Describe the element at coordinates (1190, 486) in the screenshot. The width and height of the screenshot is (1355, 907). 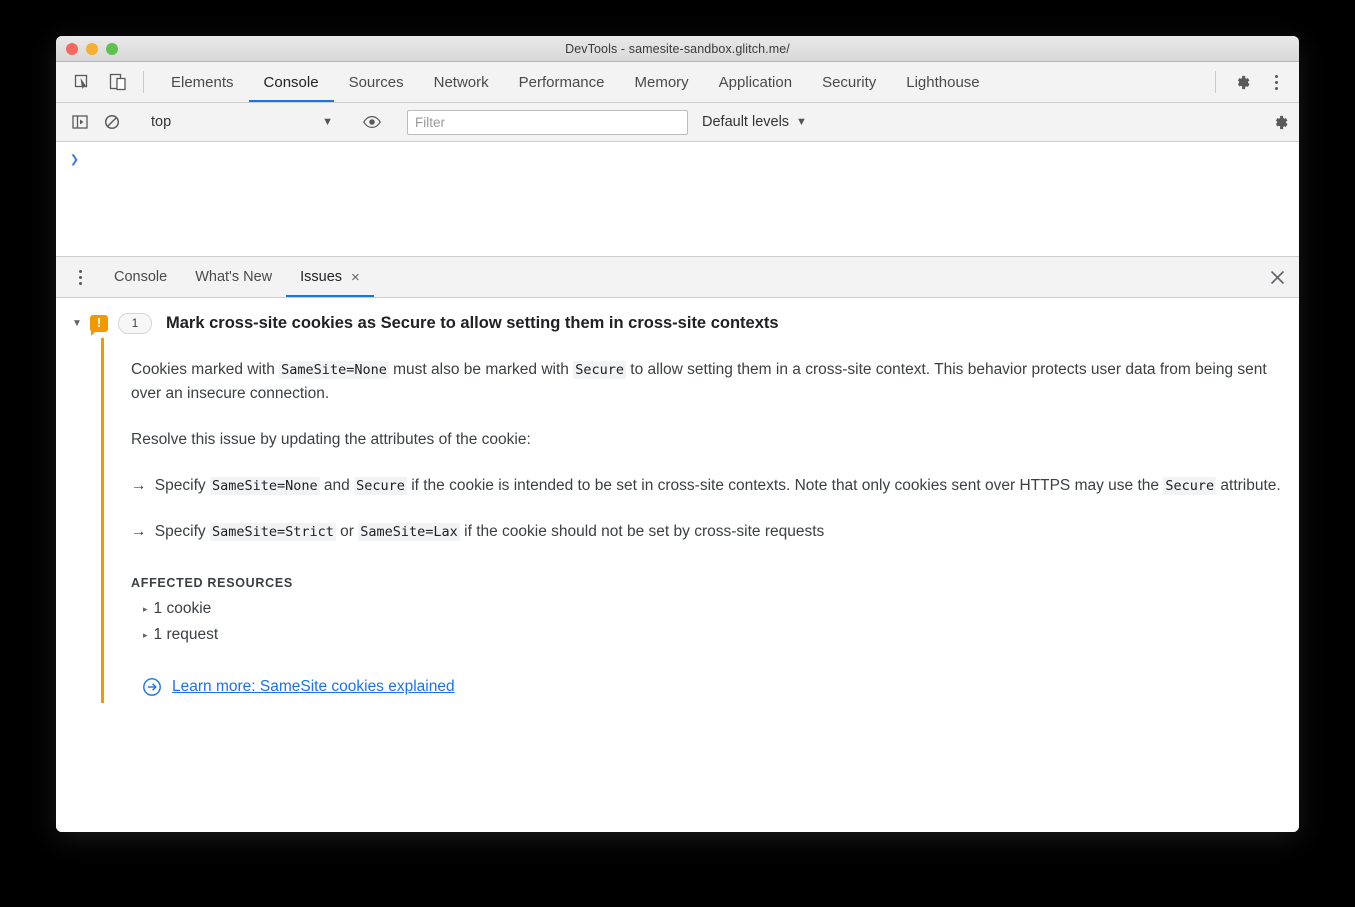
I see `b1-code-3: Secure` at that location.